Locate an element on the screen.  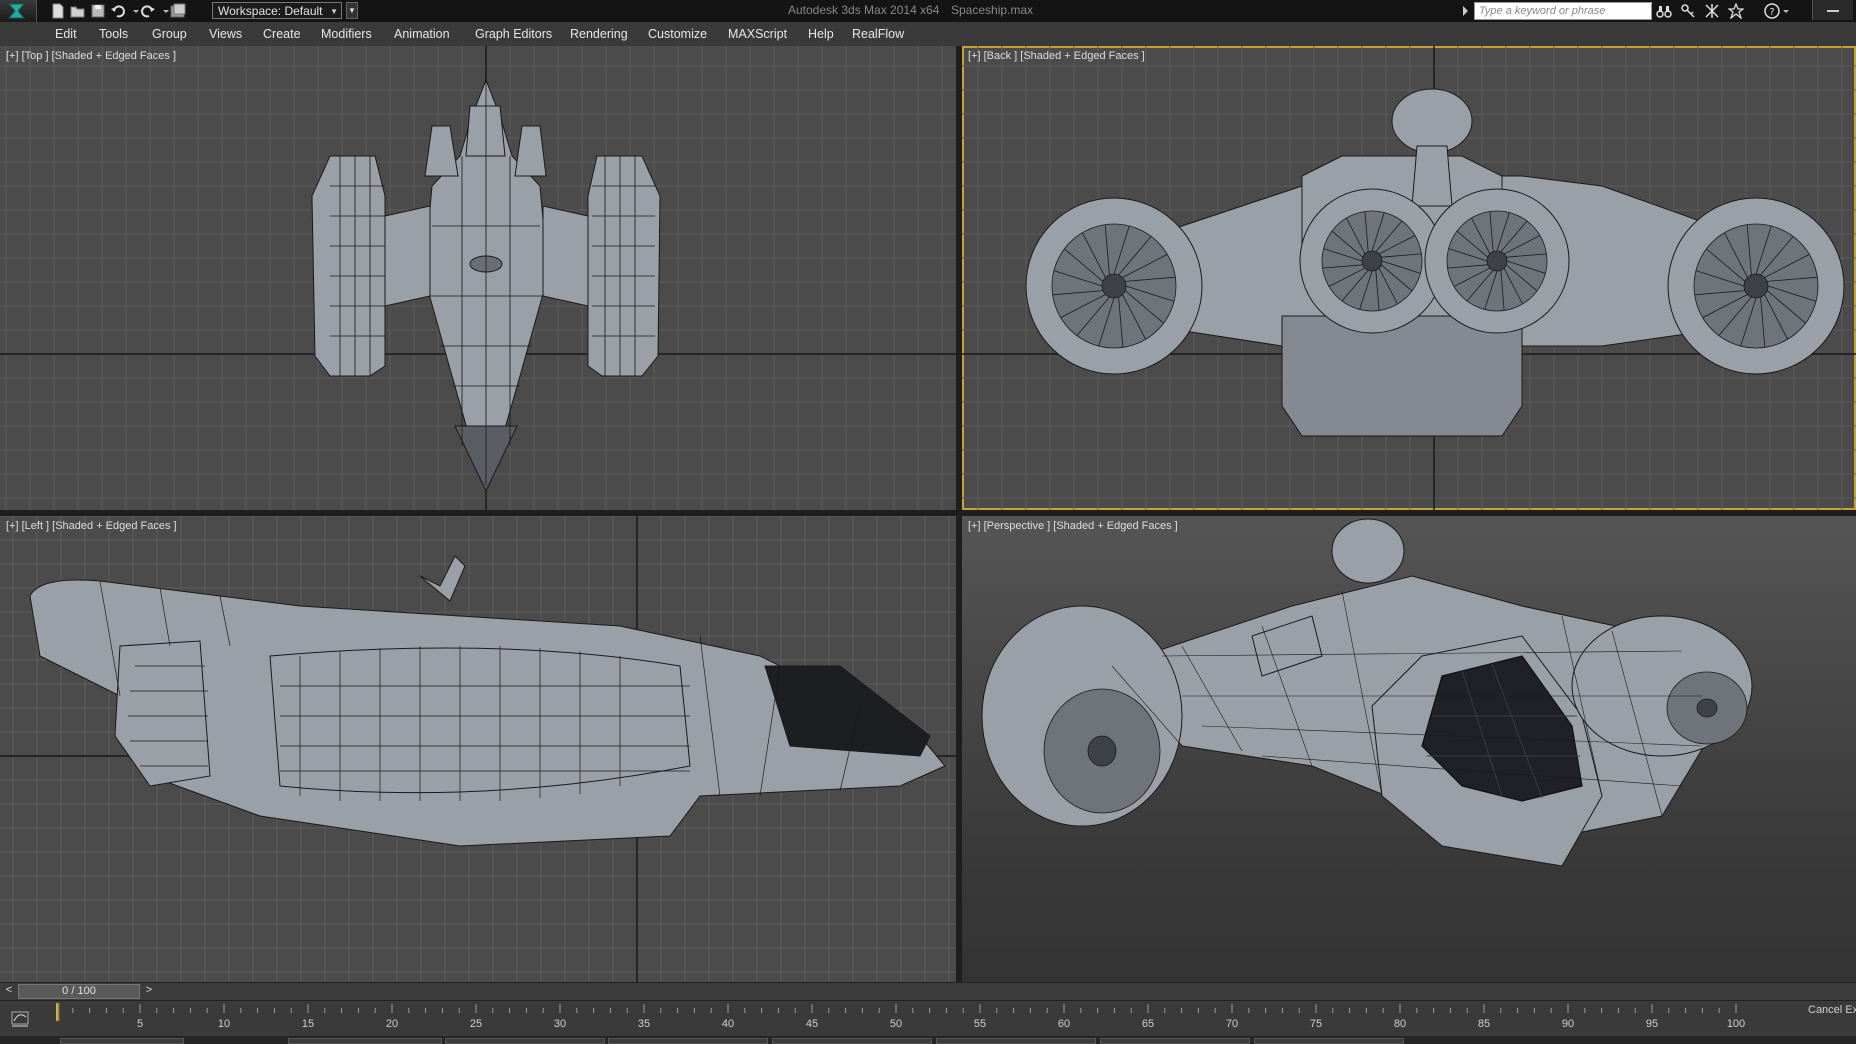
viewport-label-back: [+] [Back ] [Shaded + Edged Faces ] is located at coordinates (1056, 56).